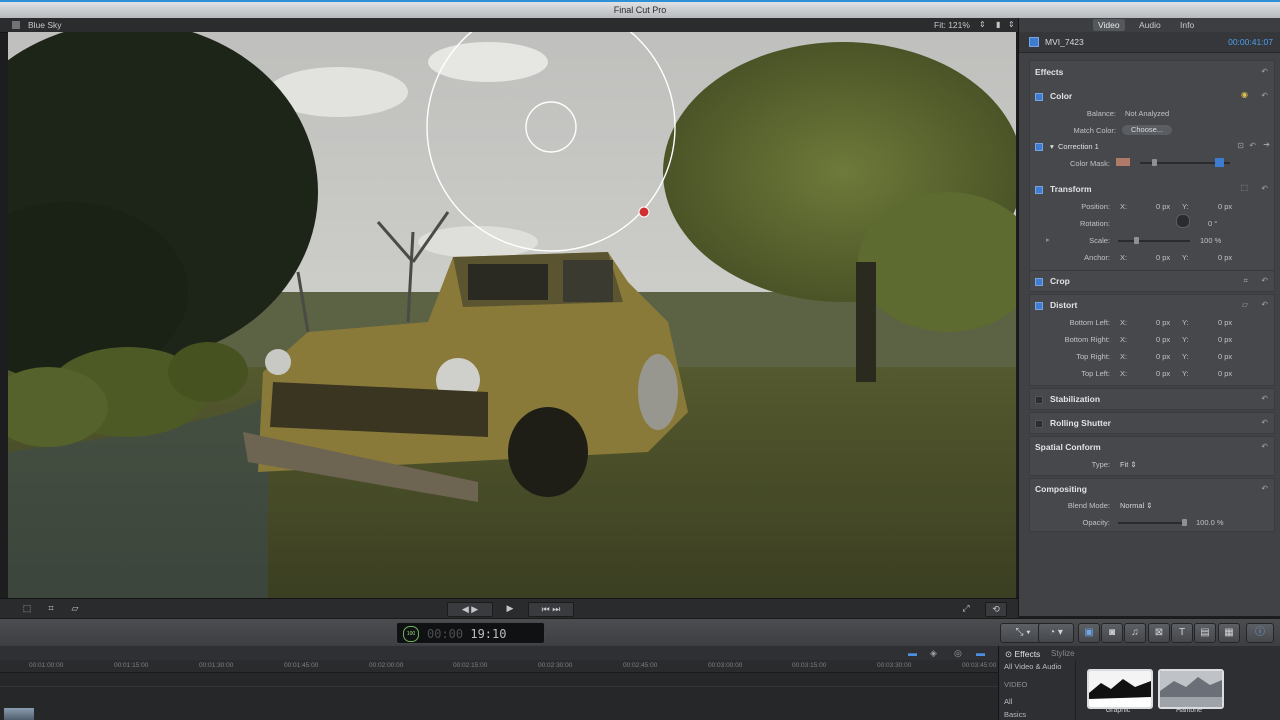 The image size is (1280, 720). Describe the element at coordinates (1163, 206) in the screenshot. I see `position-x: 0 px` at that location.